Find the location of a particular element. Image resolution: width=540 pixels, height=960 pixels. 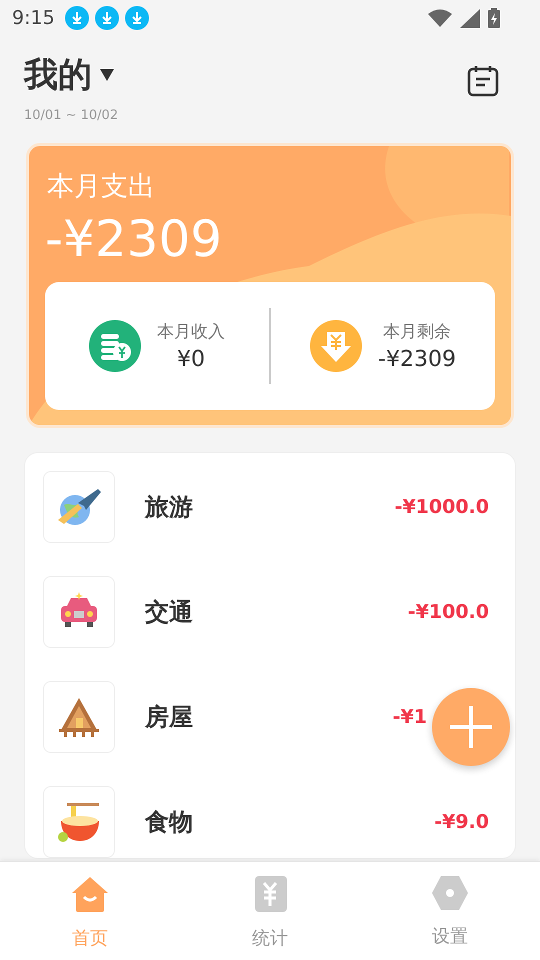

category-amount: -¥1000.0 is located at coordinates (441, 507).